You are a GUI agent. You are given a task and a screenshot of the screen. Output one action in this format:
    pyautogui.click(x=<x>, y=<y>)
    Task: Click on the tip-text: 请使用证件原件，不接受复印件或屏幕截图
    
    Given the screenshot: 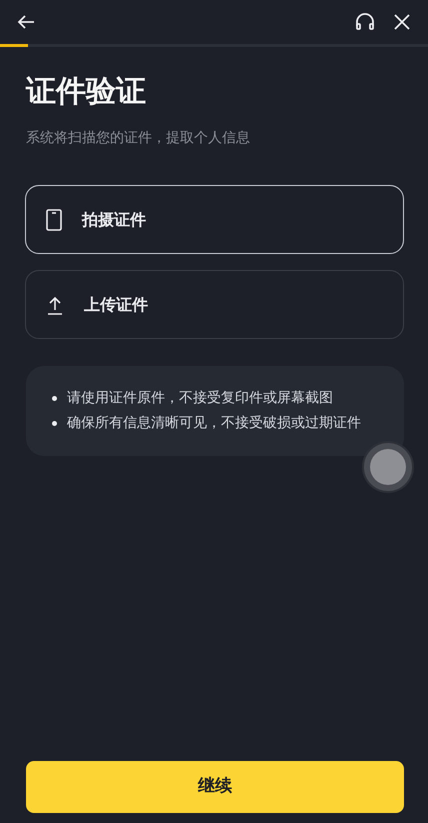 What is the action you would take?
    pyautogui.click(x=200, y=398)
    